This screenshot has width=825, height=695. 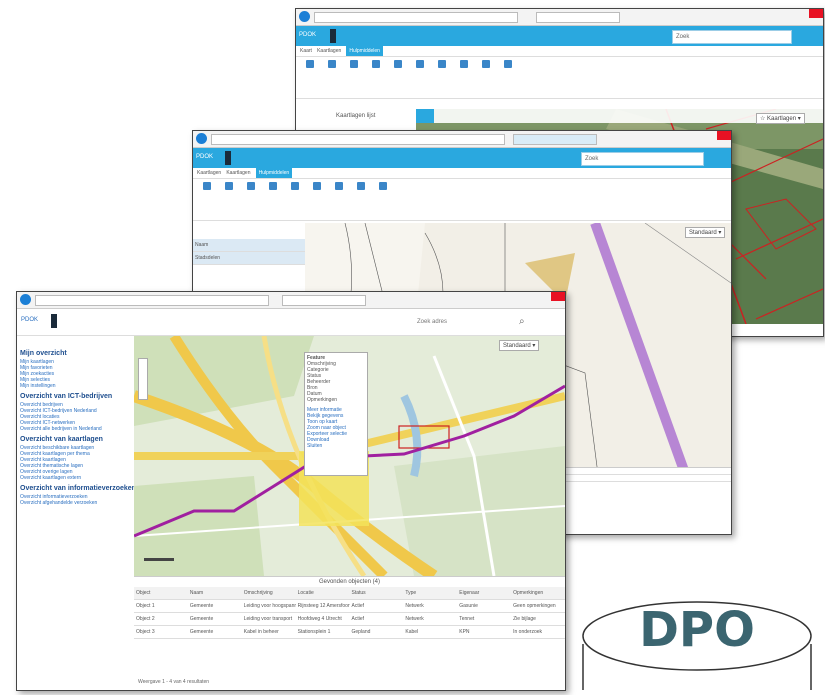 I want to click on zoom-control, so click(x=143, y=379).